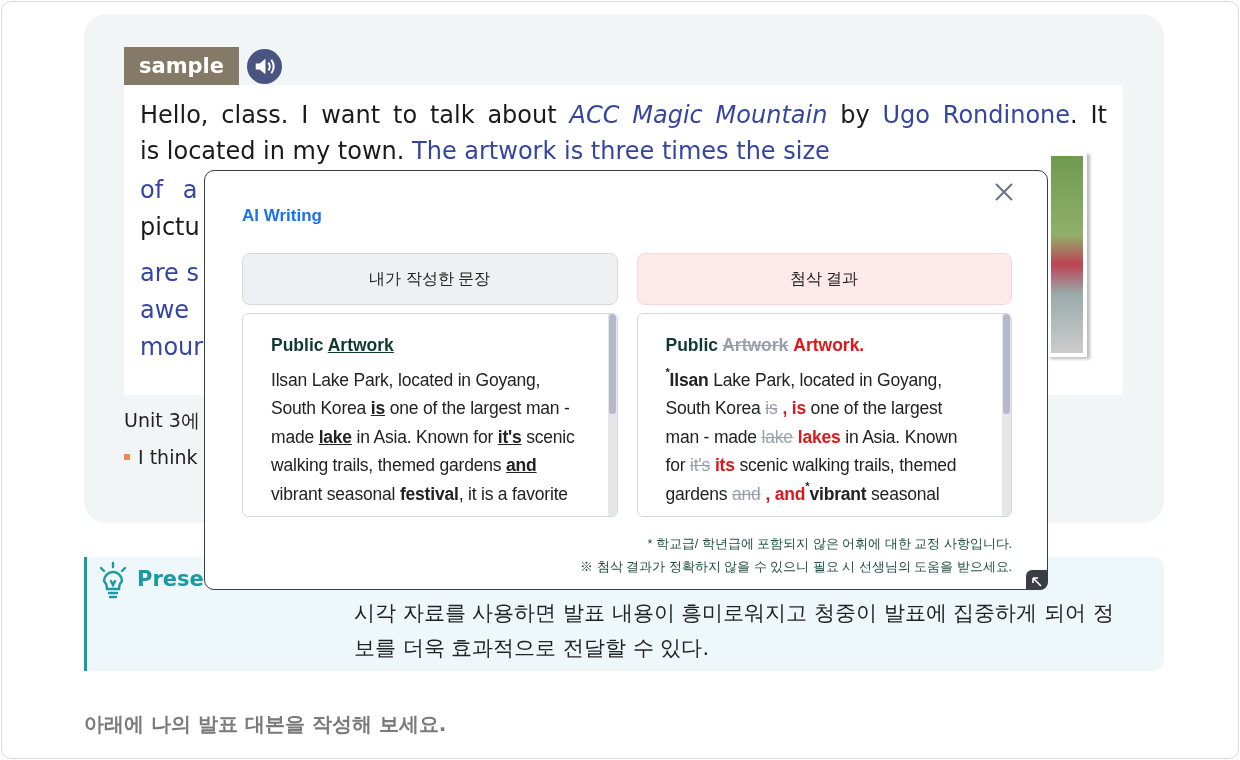  I want to click on footnote: ※ 첨삭 결과가 정확하지 않을 수 있으니 필요 시 선생님의 도움을 받으세요., so click(795, 567).